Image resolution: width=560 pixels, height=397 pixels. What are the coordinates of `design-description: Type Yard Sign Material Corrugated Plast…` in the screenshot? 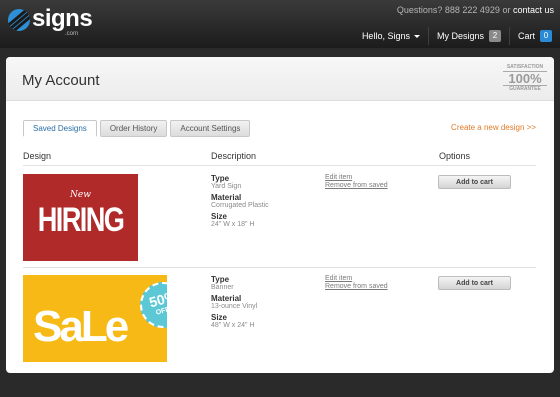 It's located at (240, 201).